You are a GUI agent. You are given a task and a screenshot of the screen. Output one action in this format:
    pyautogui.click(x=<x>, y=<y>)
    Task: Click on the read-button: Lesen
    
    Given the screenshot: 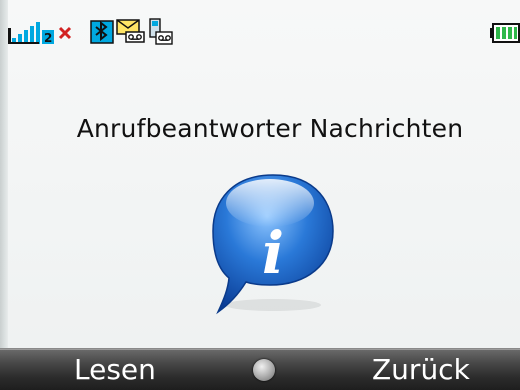 What is the action you would take?
    pyautogui.click(x=115, y=369)
    